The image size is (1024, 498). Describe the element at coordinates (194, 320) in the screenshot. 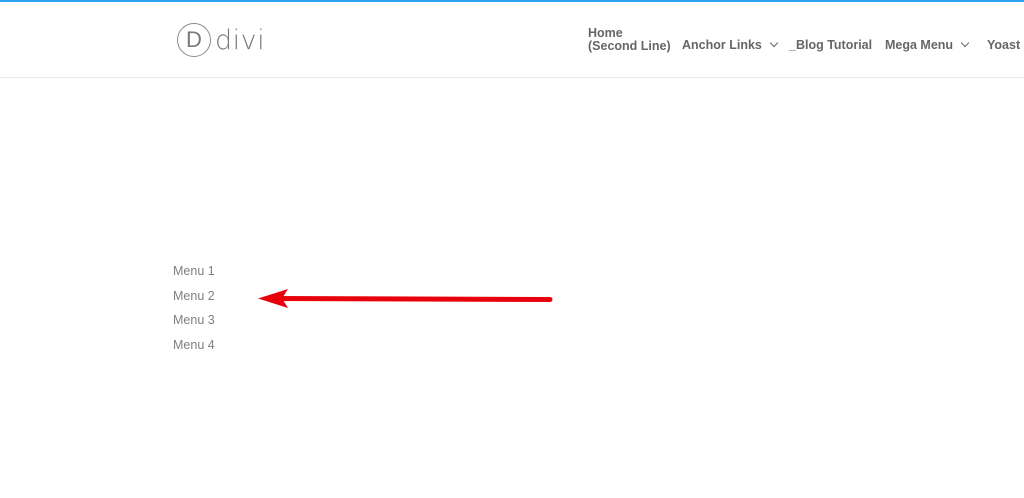

I see `menu-link-3: Menu 3` at that location.